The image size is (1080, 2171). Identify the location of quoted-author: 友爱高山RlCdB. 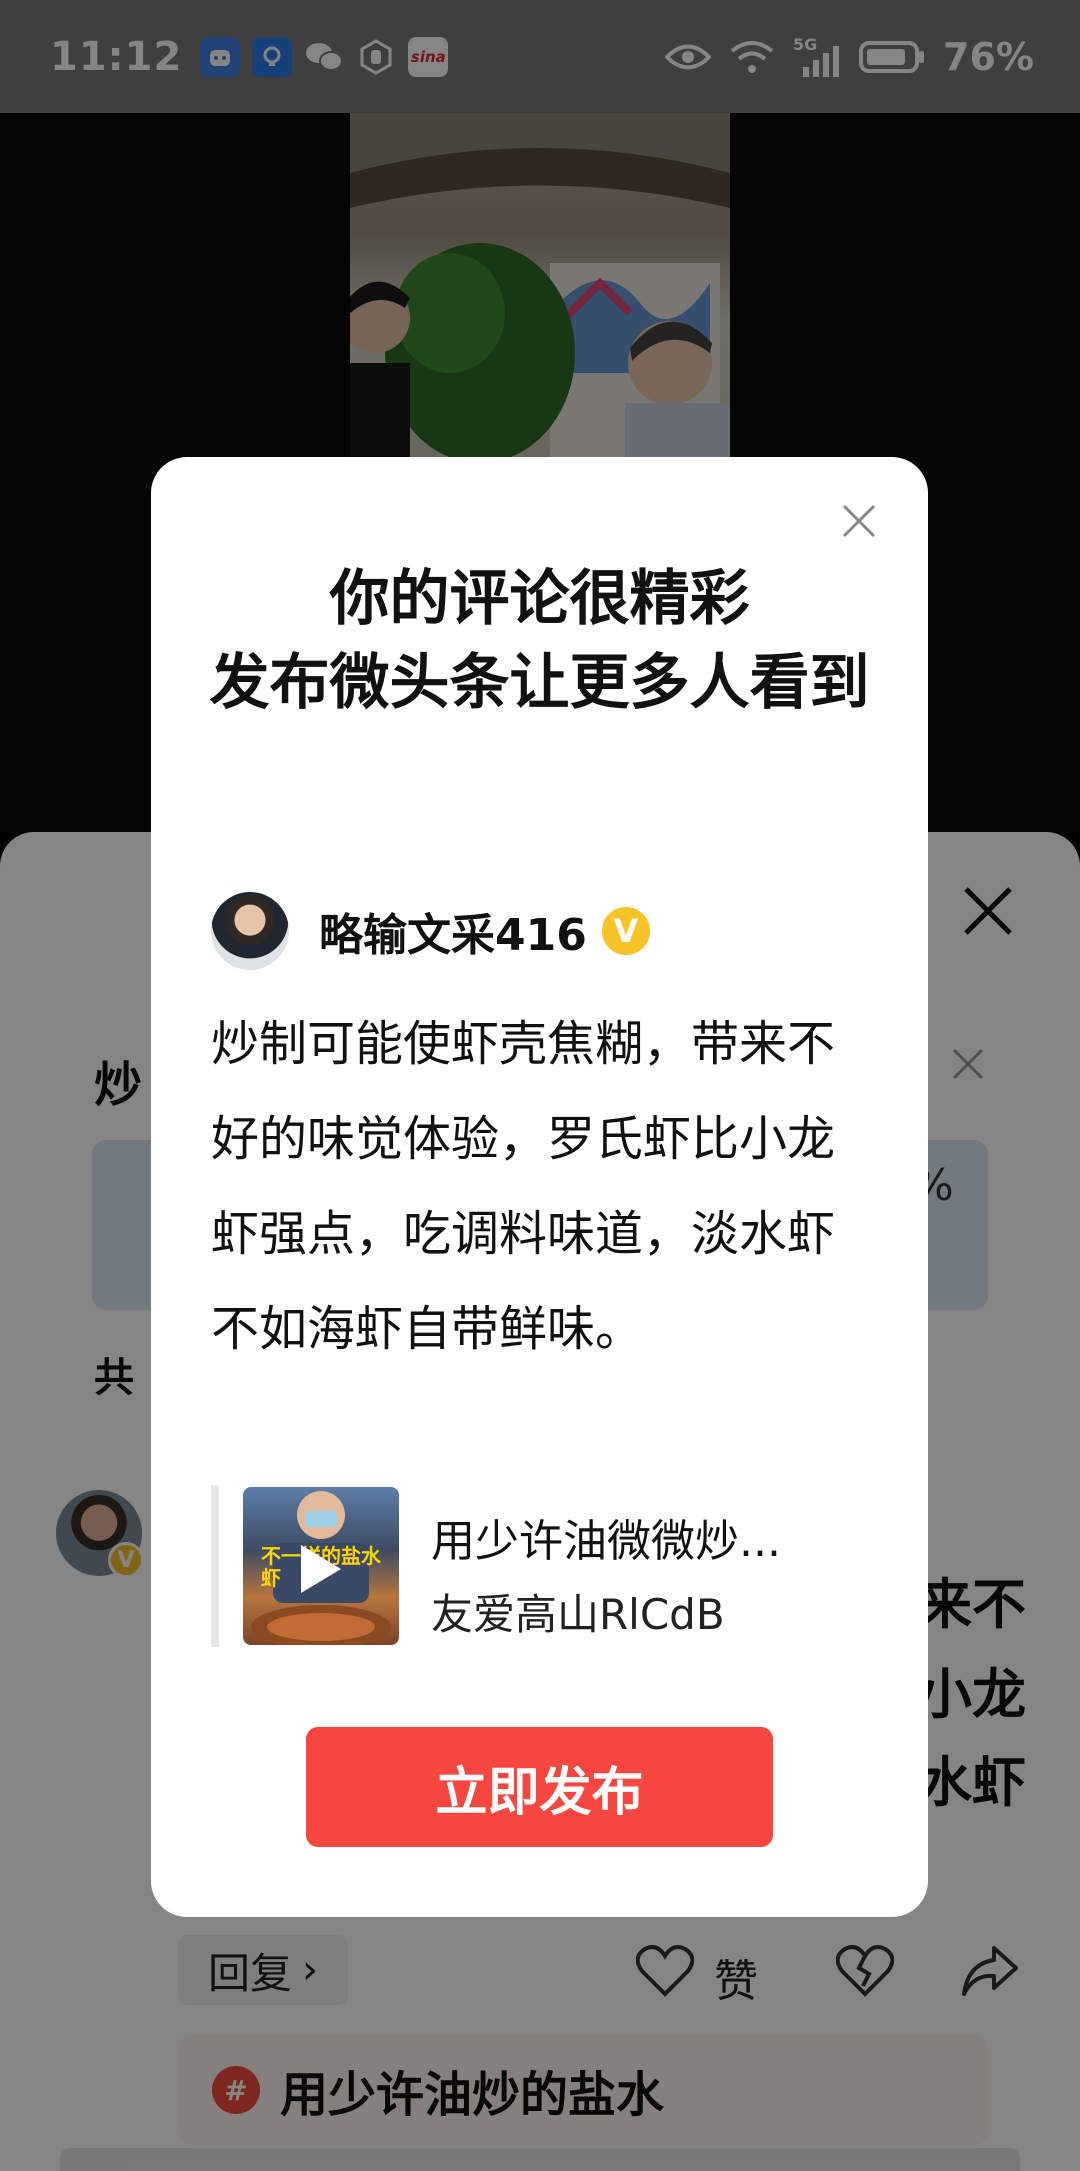
(578, 1614).